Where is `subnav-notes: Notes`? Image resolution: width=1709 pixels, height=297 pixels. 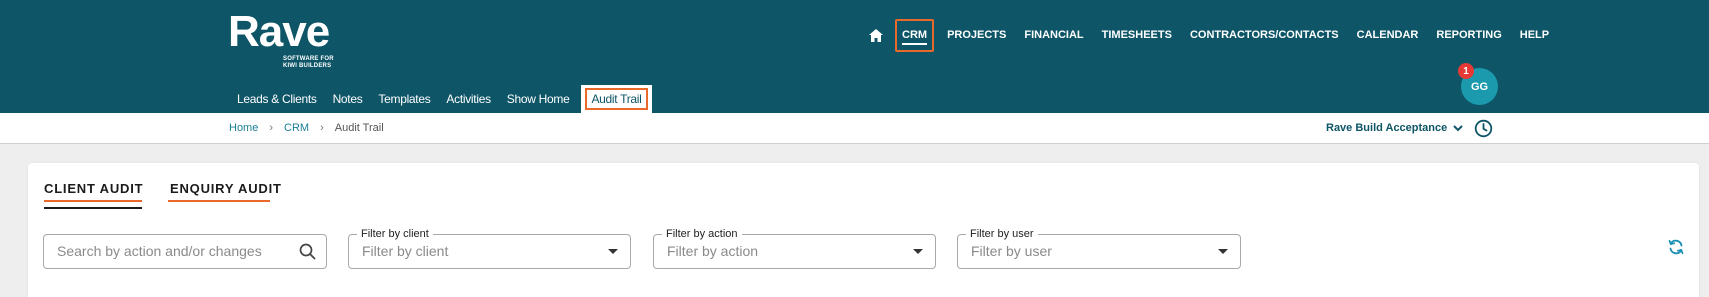 subnav-notes: Notes is located at coordinates (348, 99).